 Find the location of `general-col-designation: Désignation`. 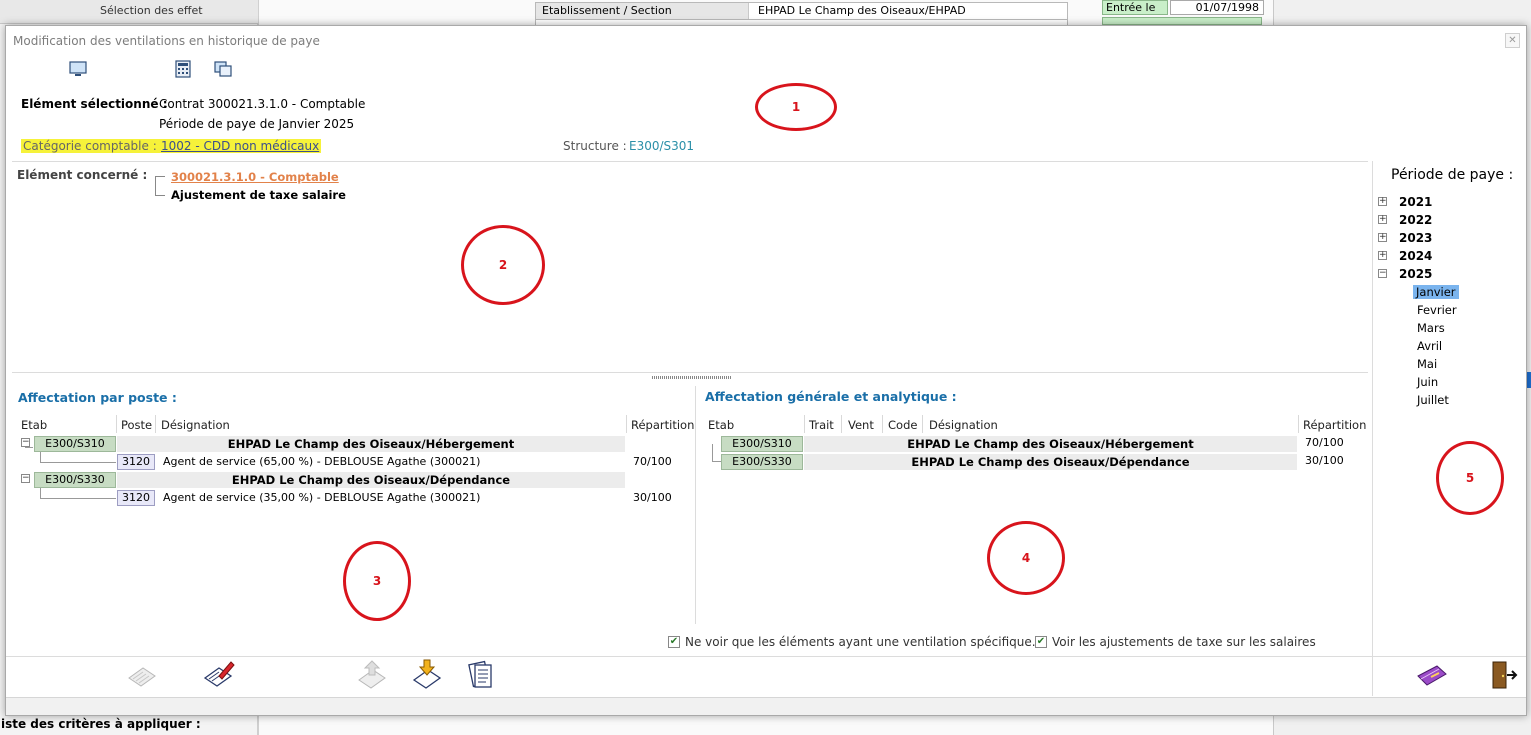

general-col-designation: Désignation is located at coordinates (963, 425).